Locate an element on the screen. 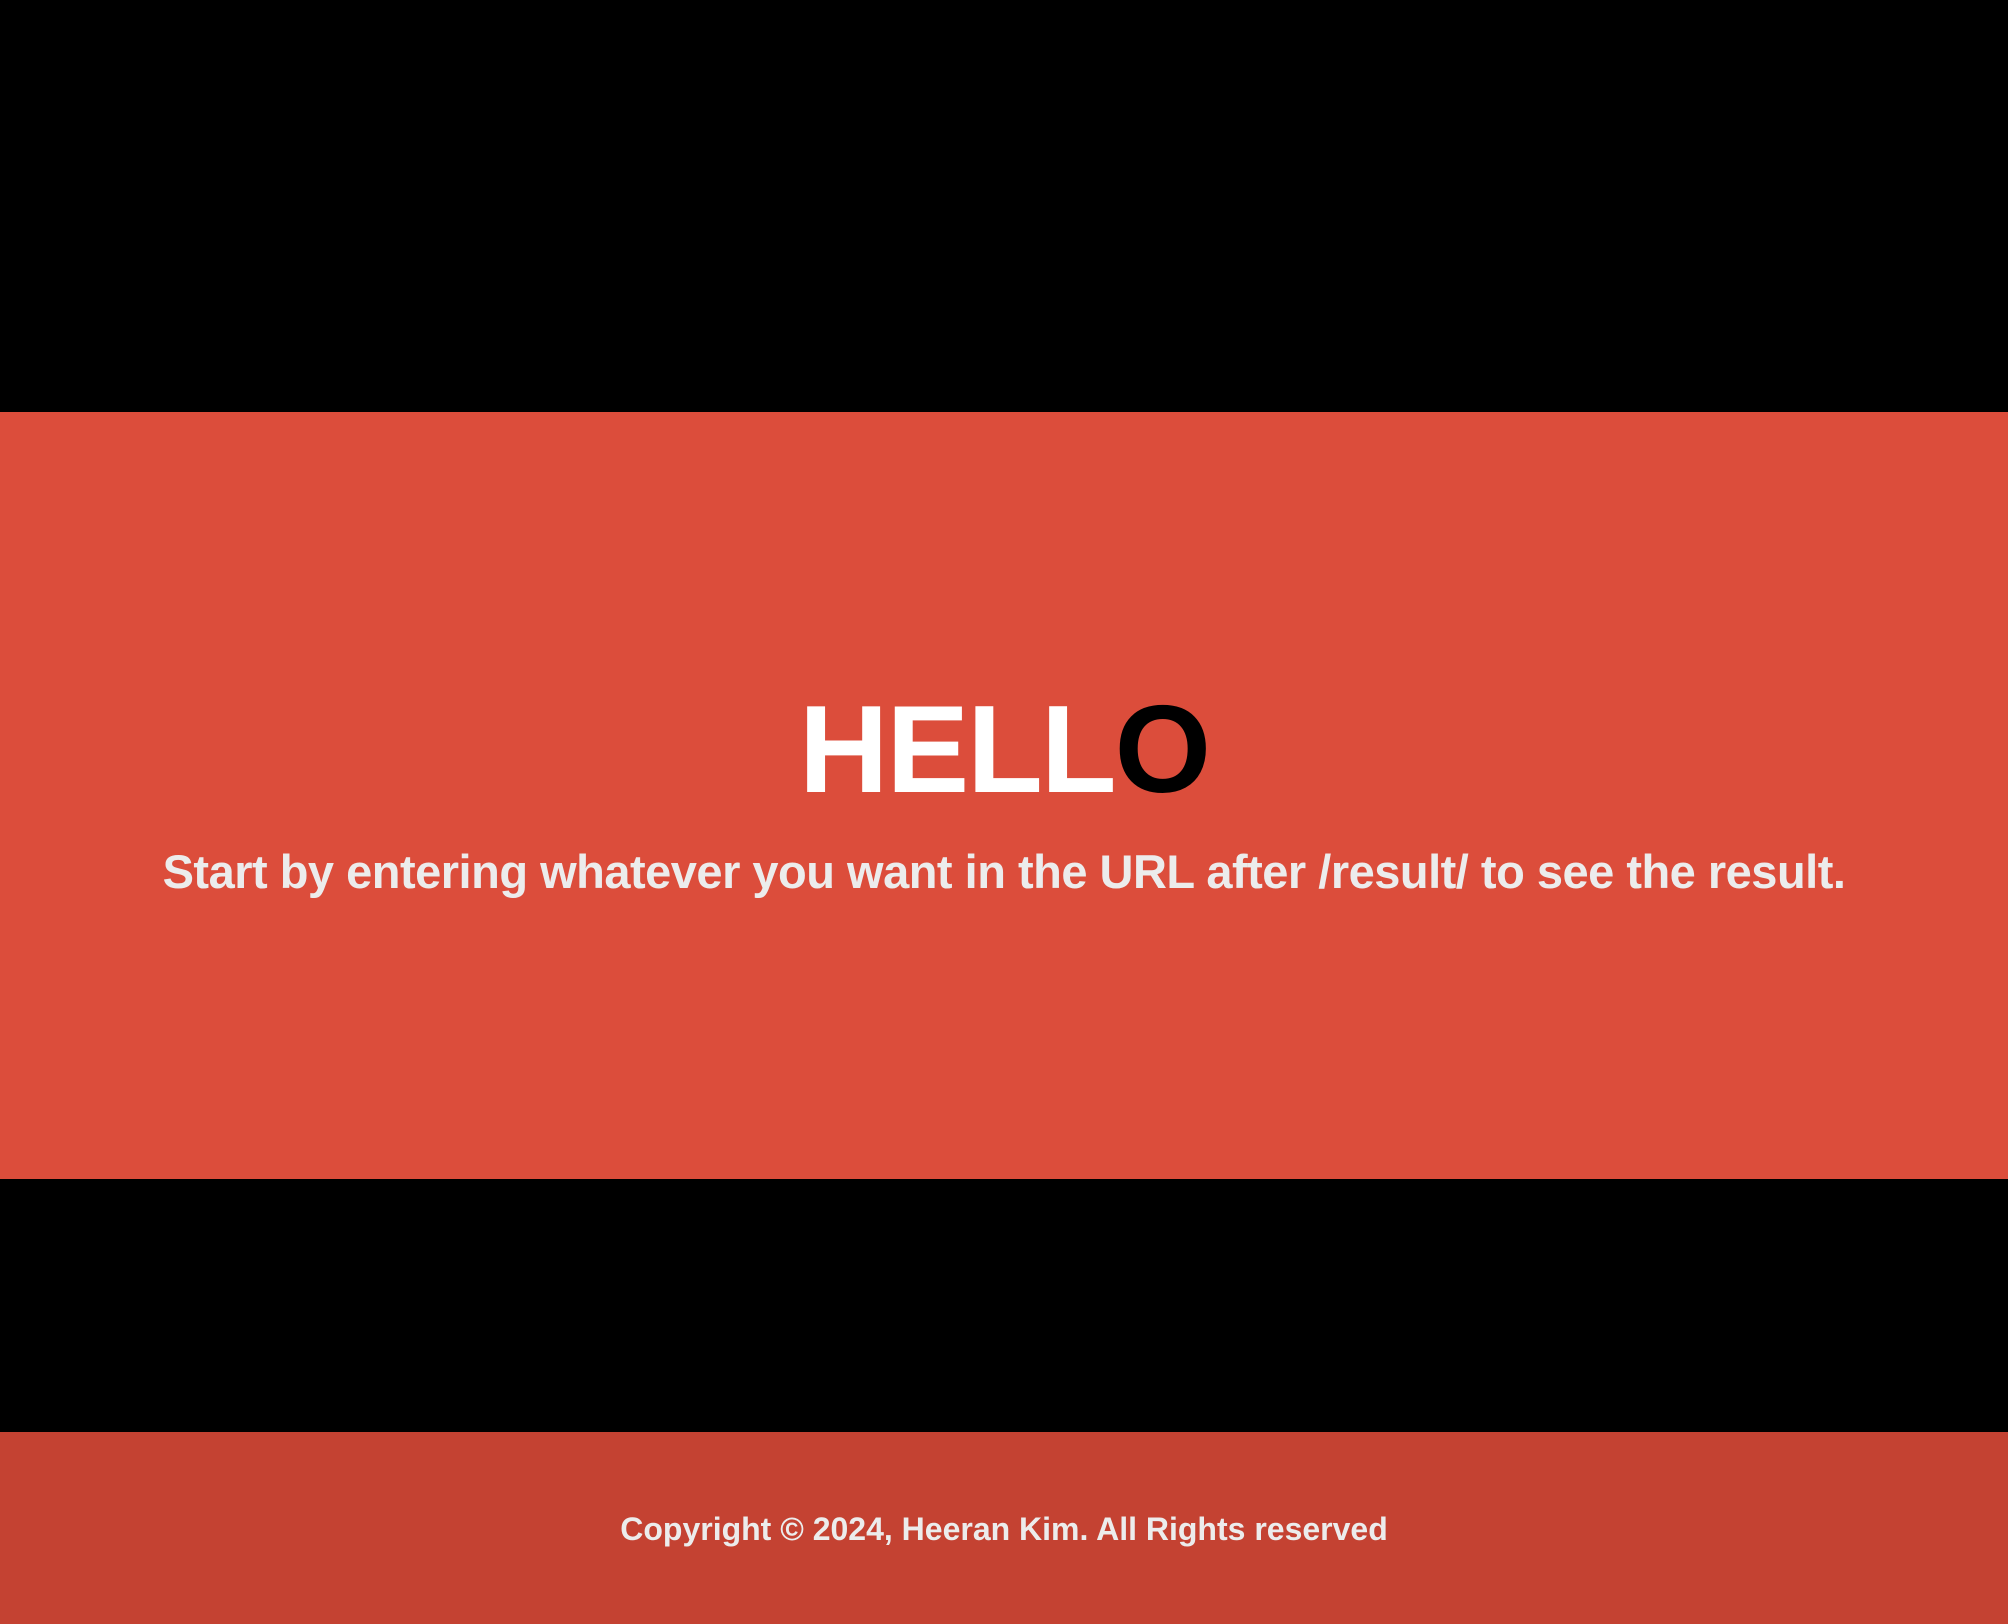 This screenshot has width=2008, height=1624. title-light-part: HELL is located at coordinates (957, 750).